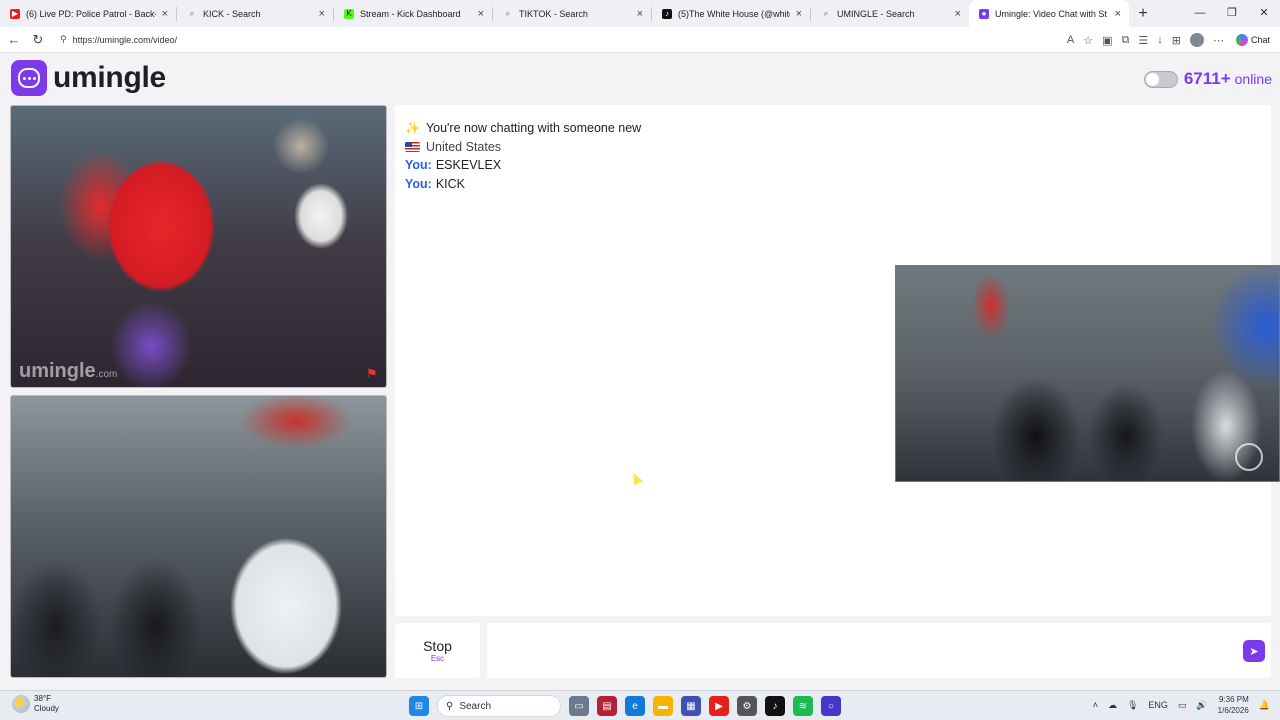 Image resolution: width=1280 pixels, height=720 pixels. What do you see at coordinates (35, 704) in the screenshot?
I see `weather-widget: 38°F Cloudy` at bounding box center [35, 704].